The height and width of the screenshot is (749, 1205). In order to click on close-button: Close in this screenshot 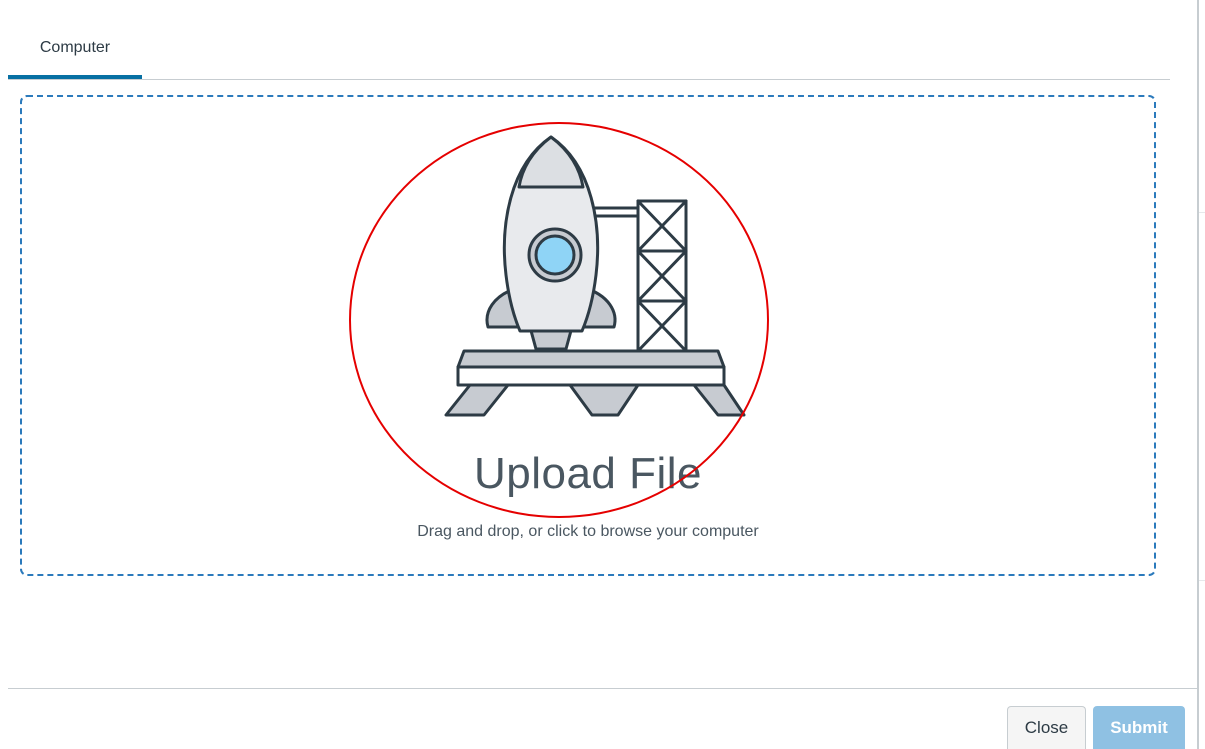, I will do `click(1046, 727)`.